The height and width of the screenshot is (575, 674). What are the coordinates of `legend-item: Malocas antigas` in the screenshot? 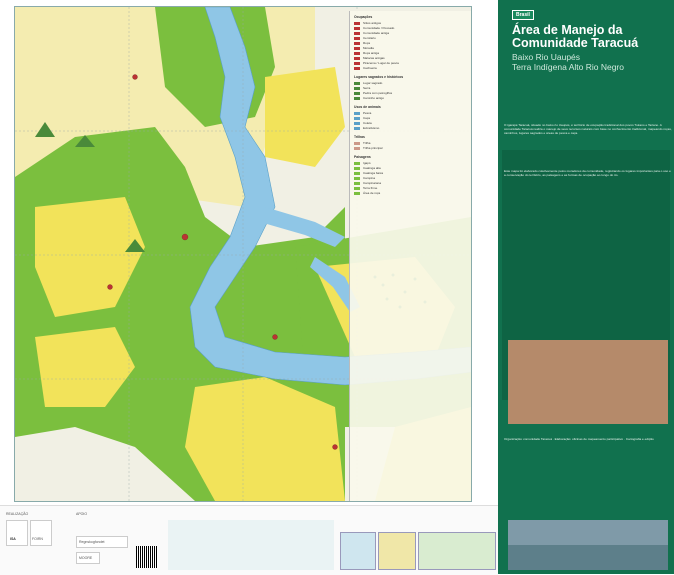 It's located at (374, 58).